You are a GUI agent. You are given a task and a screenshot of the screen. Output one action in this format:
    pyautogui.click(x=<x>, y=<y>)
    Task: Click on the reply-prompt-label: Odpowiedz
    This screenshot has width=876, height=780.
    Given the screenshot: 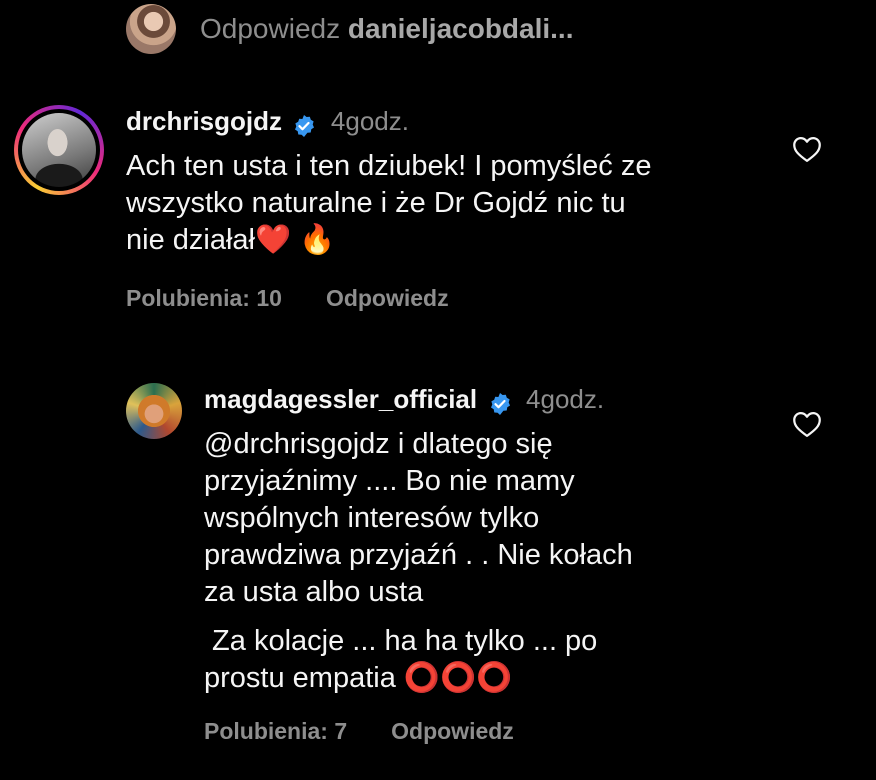 What is the action you would take?
    pyautogui.click(x=270, y=28)
    